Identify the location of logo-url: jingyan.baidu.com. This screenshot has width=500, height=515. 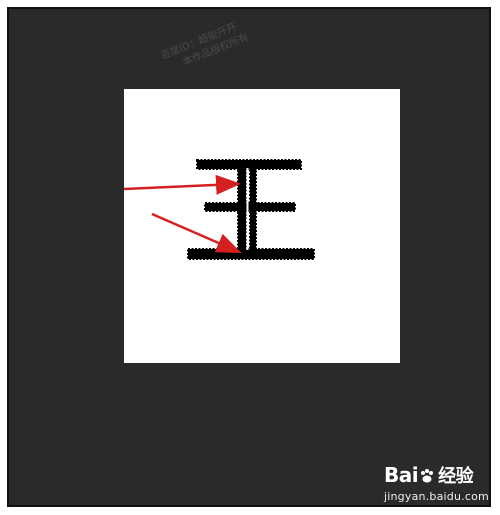
(436, 496).